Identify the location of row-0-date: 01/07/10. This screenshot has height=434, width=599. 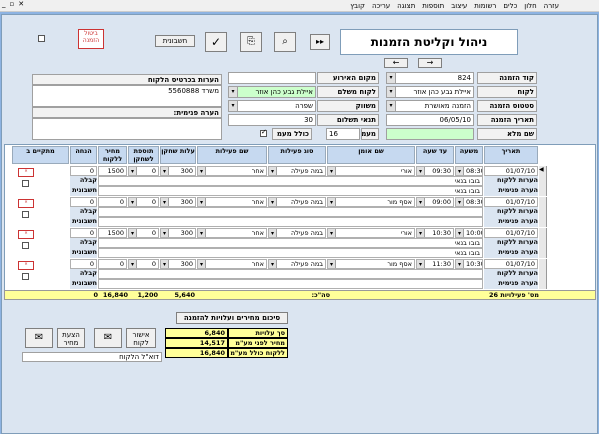
(511, 171).